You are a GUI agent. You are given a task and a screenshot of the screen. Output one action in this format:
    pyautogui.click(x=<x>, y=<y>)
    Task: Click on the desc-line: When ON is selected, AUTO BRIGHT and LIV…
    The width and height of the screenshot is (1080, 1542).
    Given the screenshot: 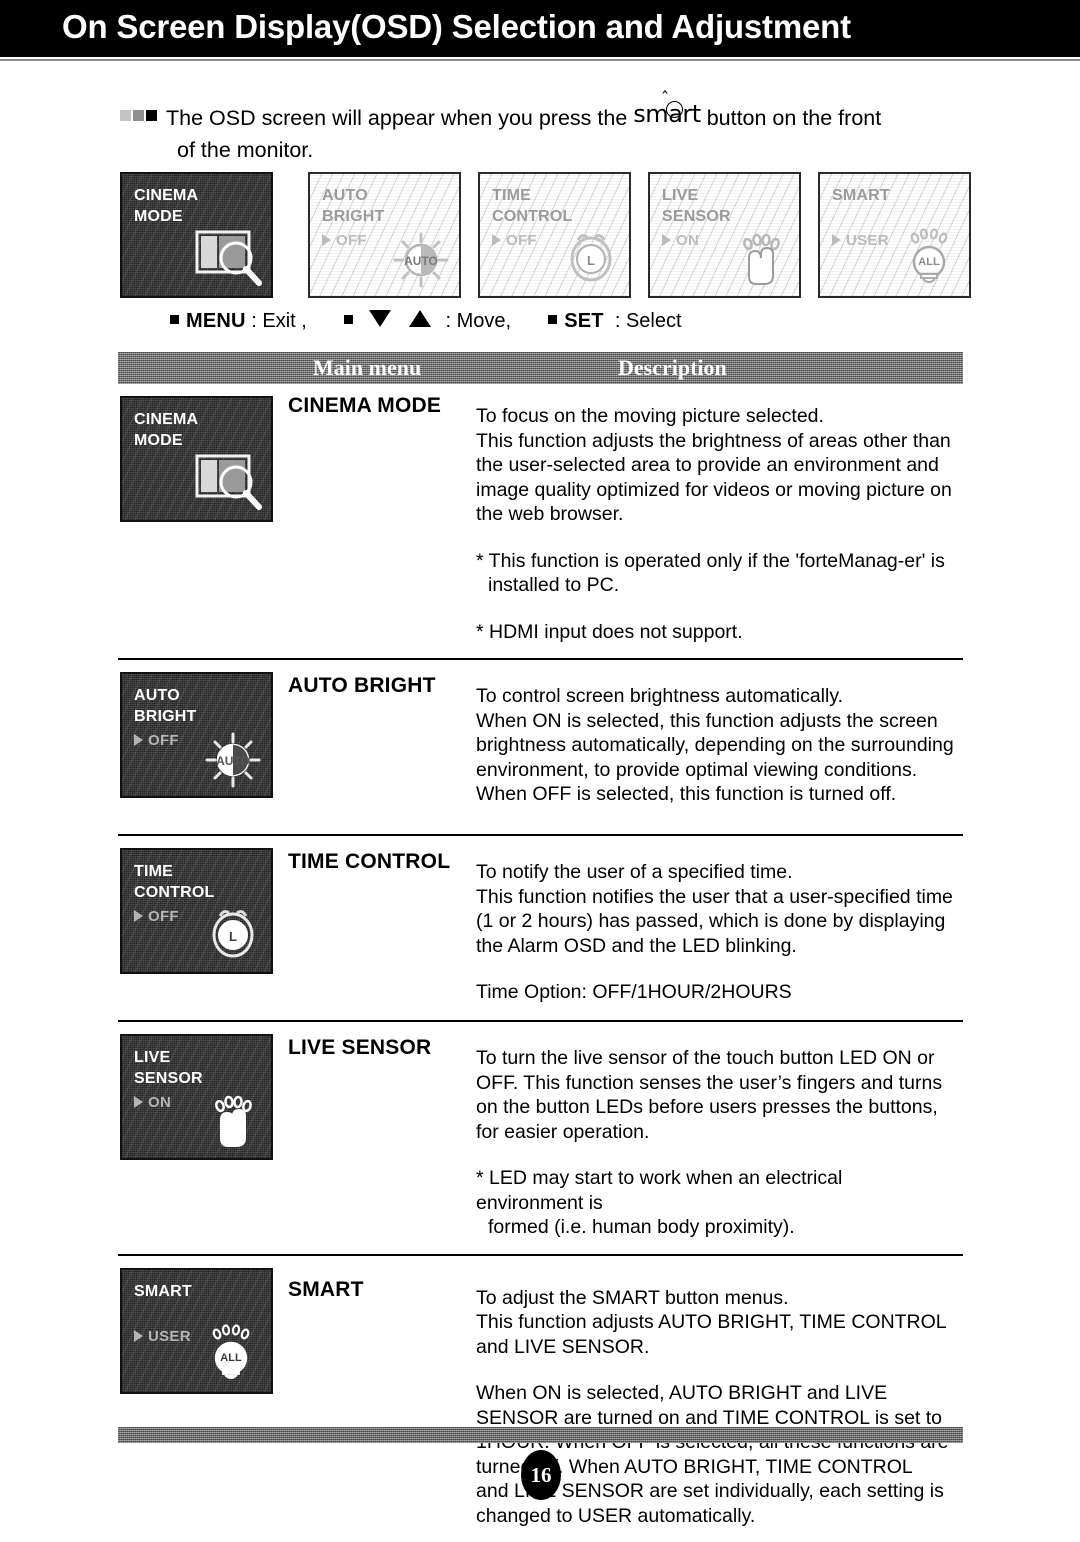 What is the action you would take?
    pyautogui.click(x=715, y=1393)
    